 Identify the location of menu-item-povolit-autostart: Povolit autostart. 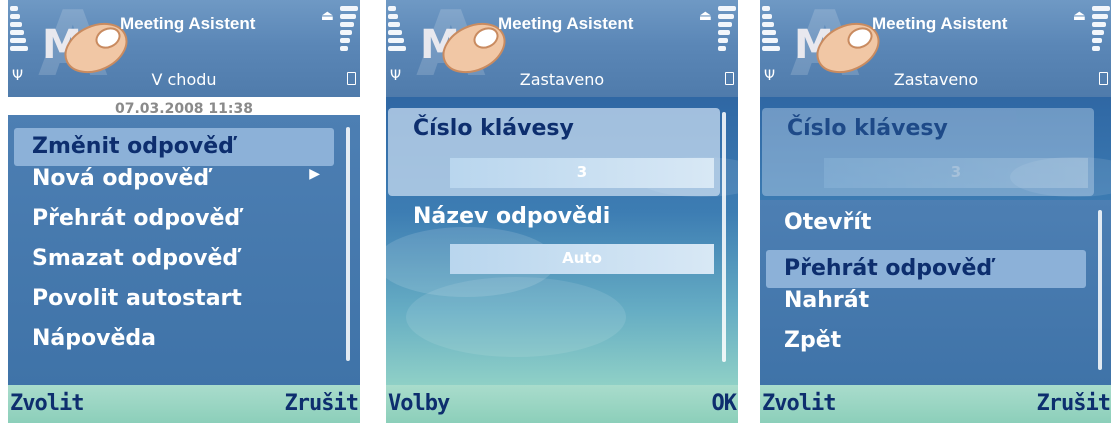
(174, 306).